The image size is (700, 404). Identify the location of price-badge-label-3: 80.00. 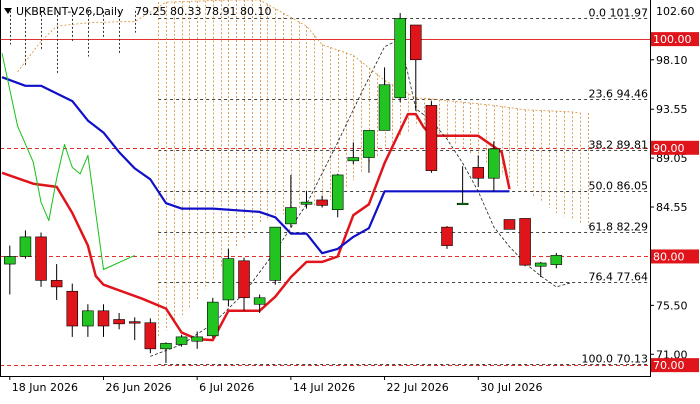
(669, 256).